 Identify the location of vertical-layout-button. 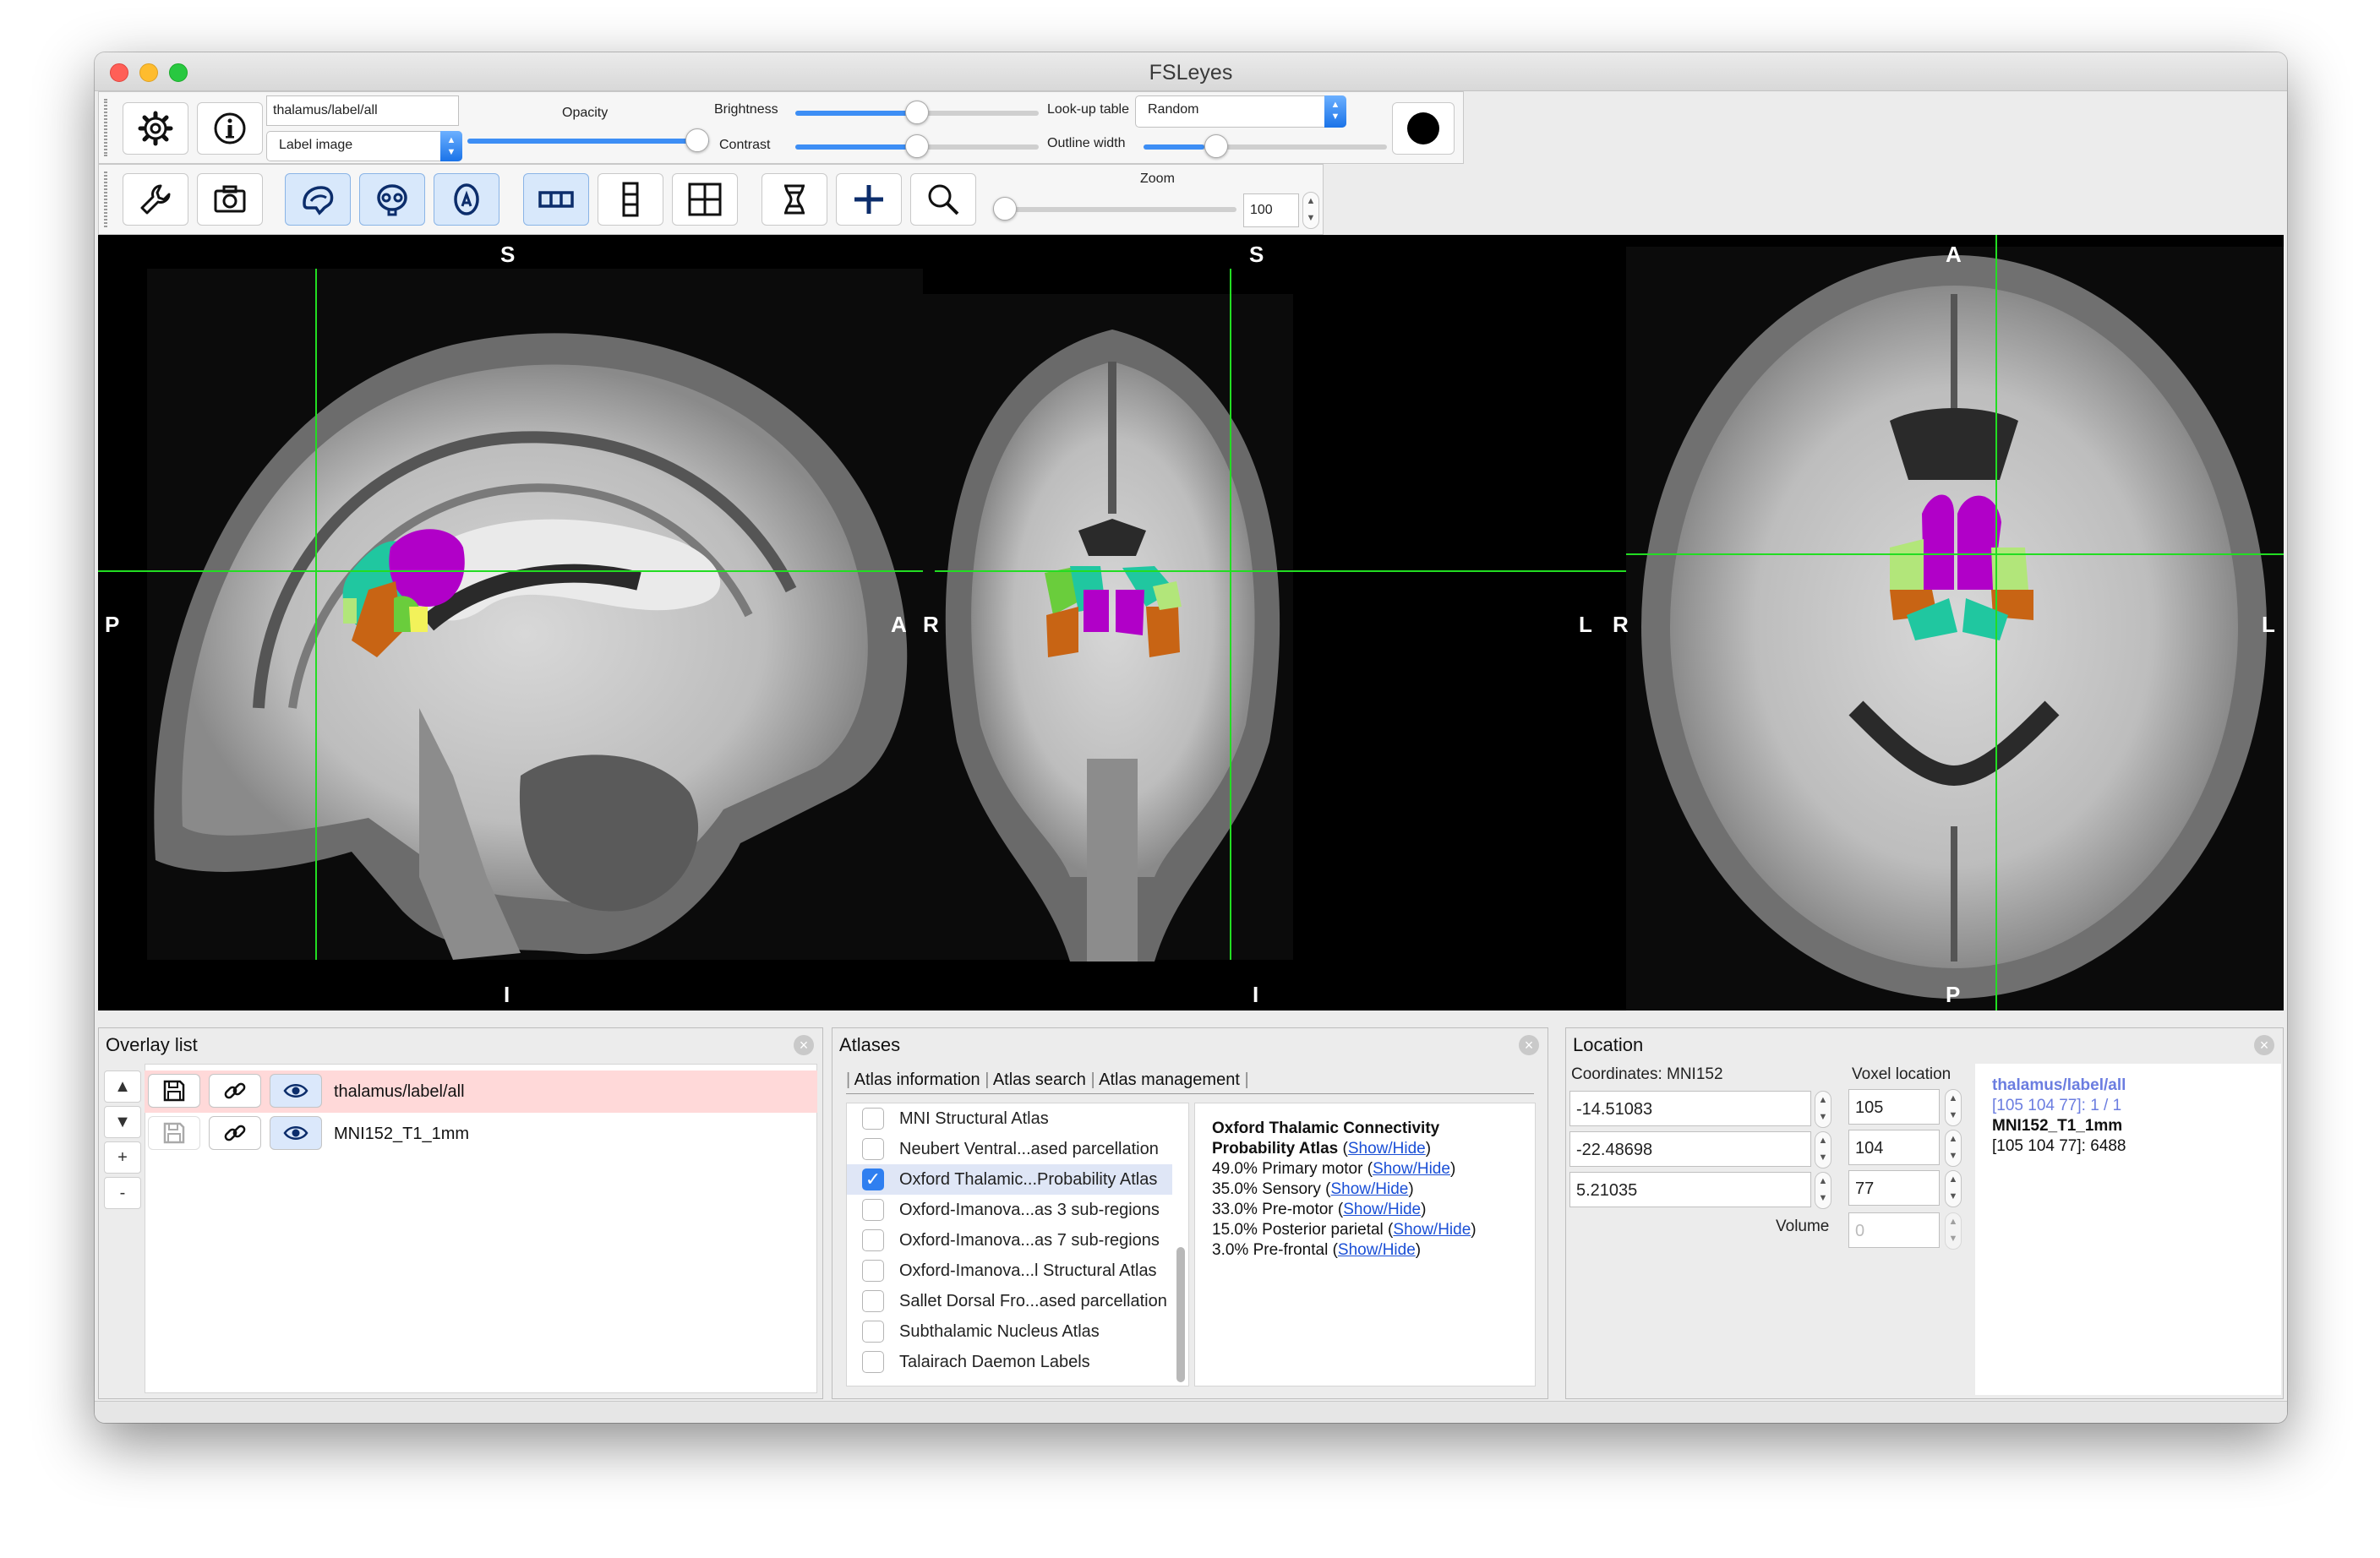
(630, 199).